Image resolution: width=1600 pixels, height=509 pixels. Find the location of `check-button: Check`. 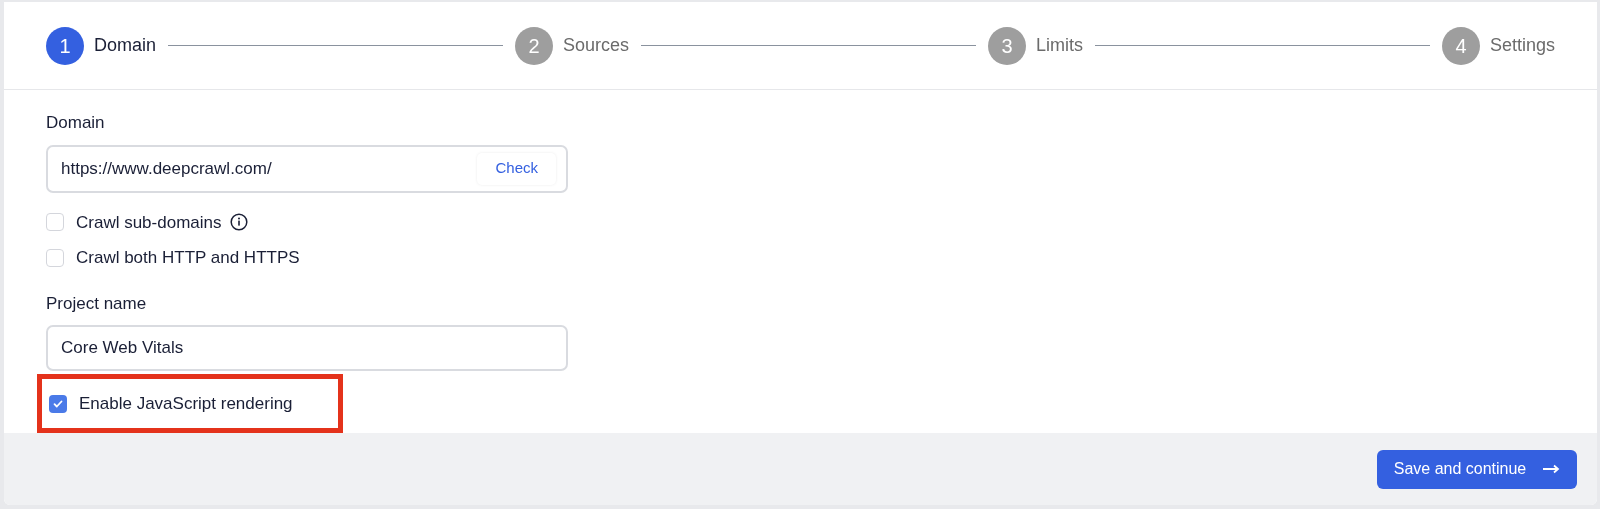

check-button: Check is located at coordinates (516, 168).